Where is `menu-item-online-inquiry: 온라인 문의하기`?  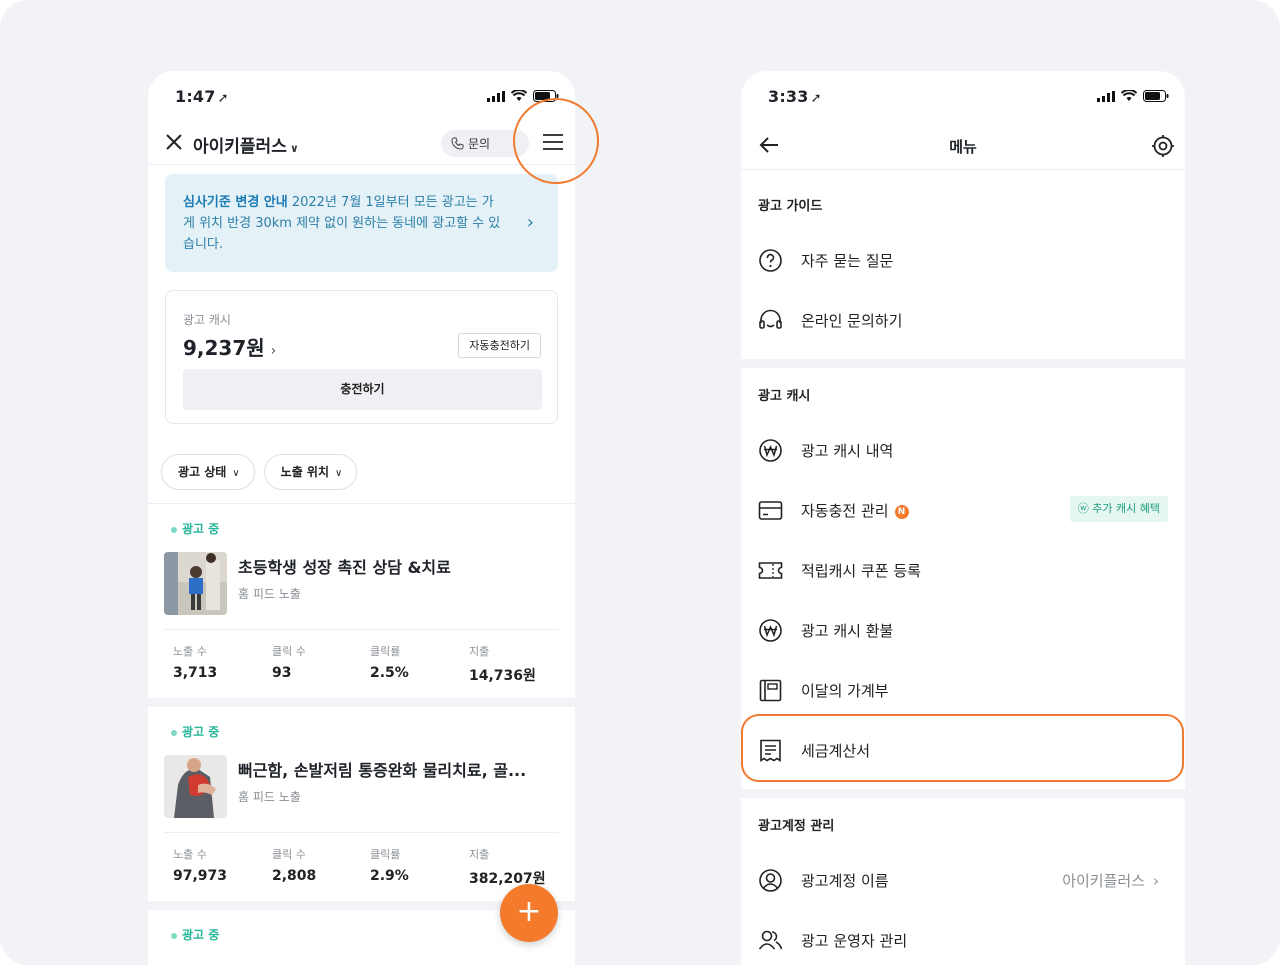
menu-item-online-inquiry: 온라인 문의하기 is located at coordinates (963, 320).